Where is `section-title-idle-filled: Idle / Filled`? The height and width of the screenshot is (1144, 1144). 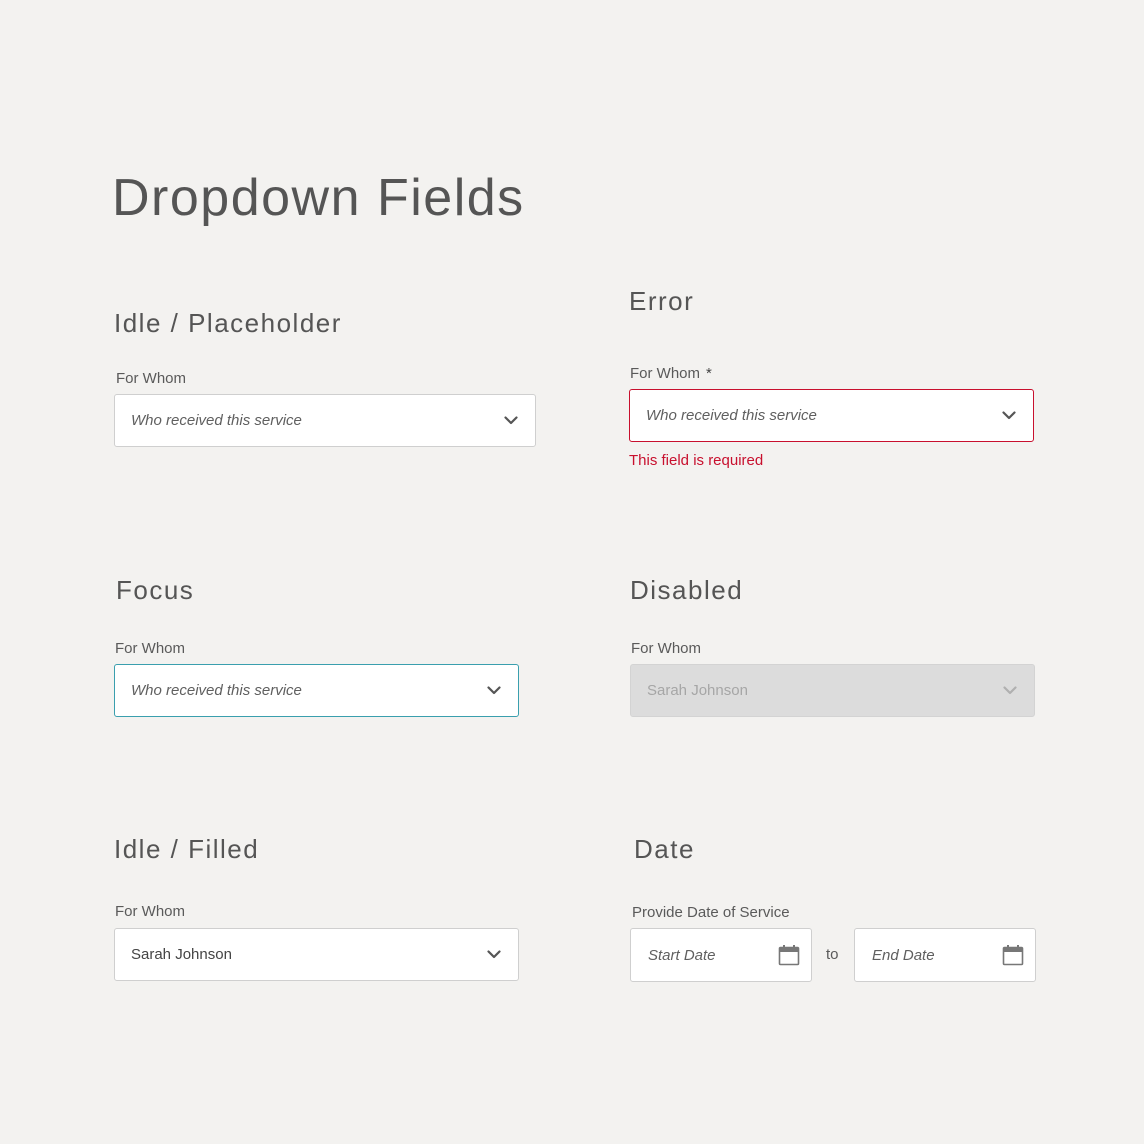 section-title-idle-filled: Idle / Filled is located at coordinates (187, 849).